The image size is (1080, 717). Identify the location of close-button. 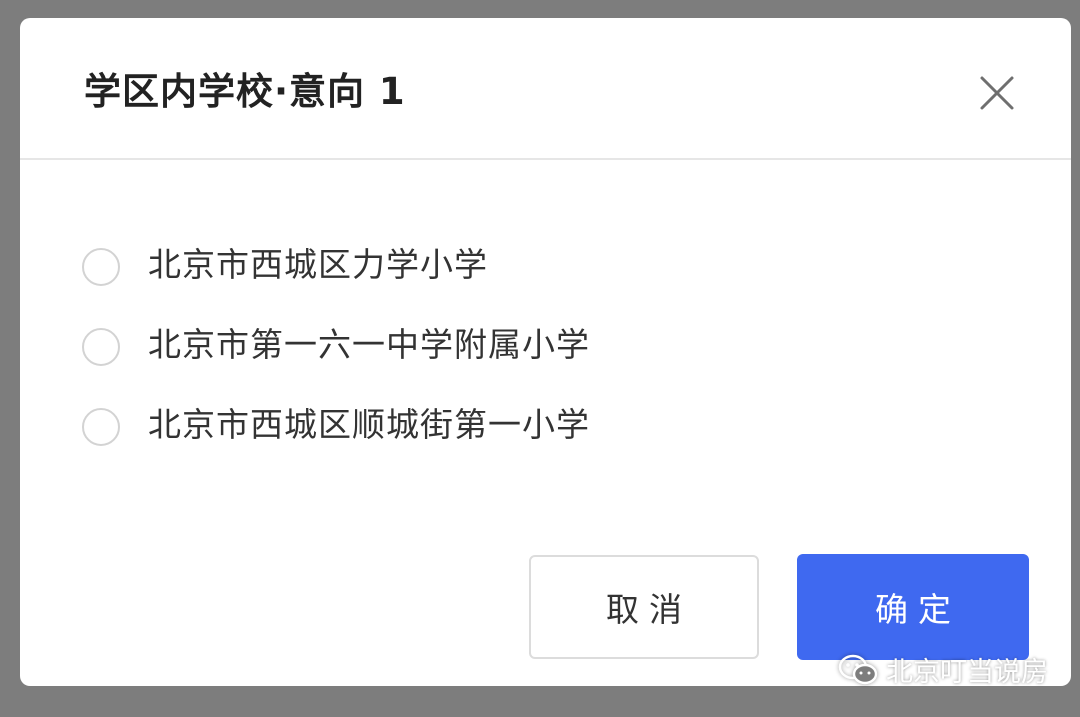
(997, 93).